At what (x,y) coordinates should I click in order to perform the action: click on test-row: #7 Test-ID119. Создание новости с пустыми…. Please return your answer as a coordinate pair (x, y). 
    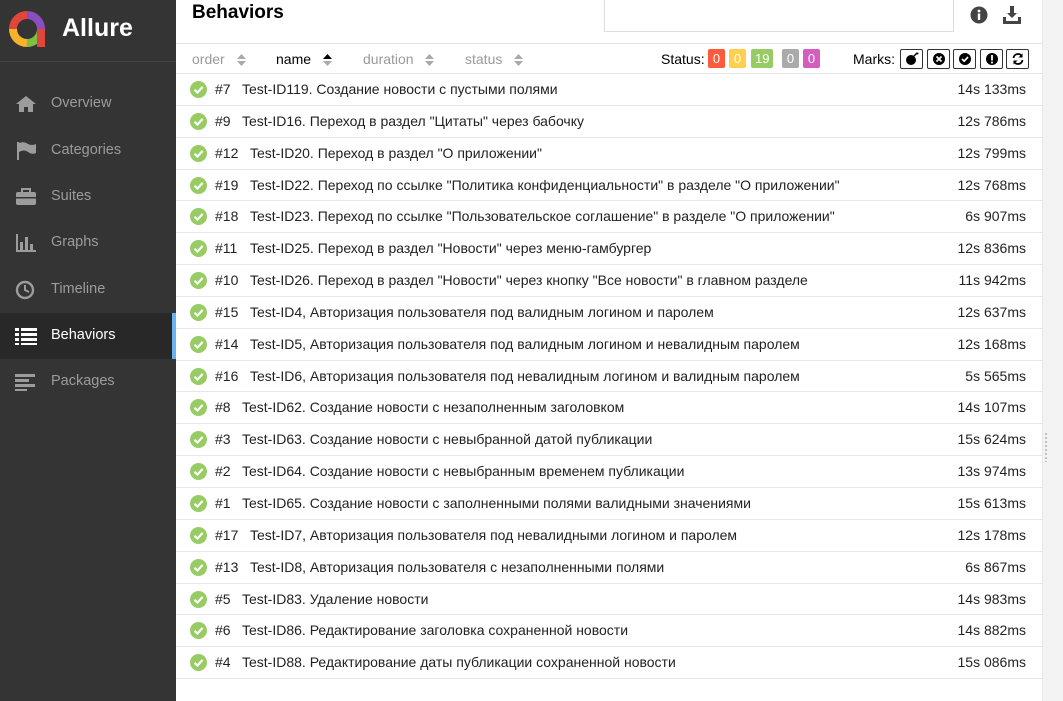
    Looking at the image, I should click on (609, 90).